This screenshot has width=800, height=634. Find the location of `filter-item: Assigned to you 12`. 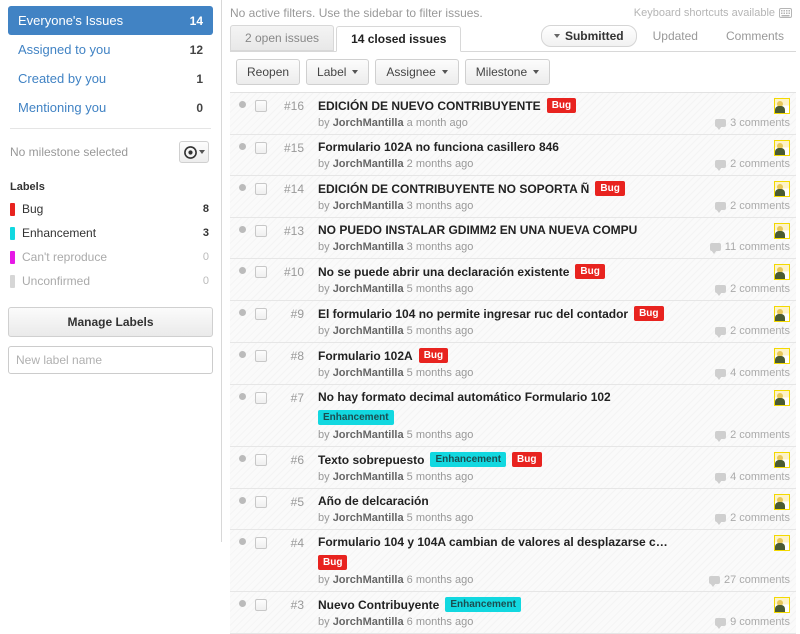

filter-item: Assigned to you 12 is located at coordinates (110, 49).